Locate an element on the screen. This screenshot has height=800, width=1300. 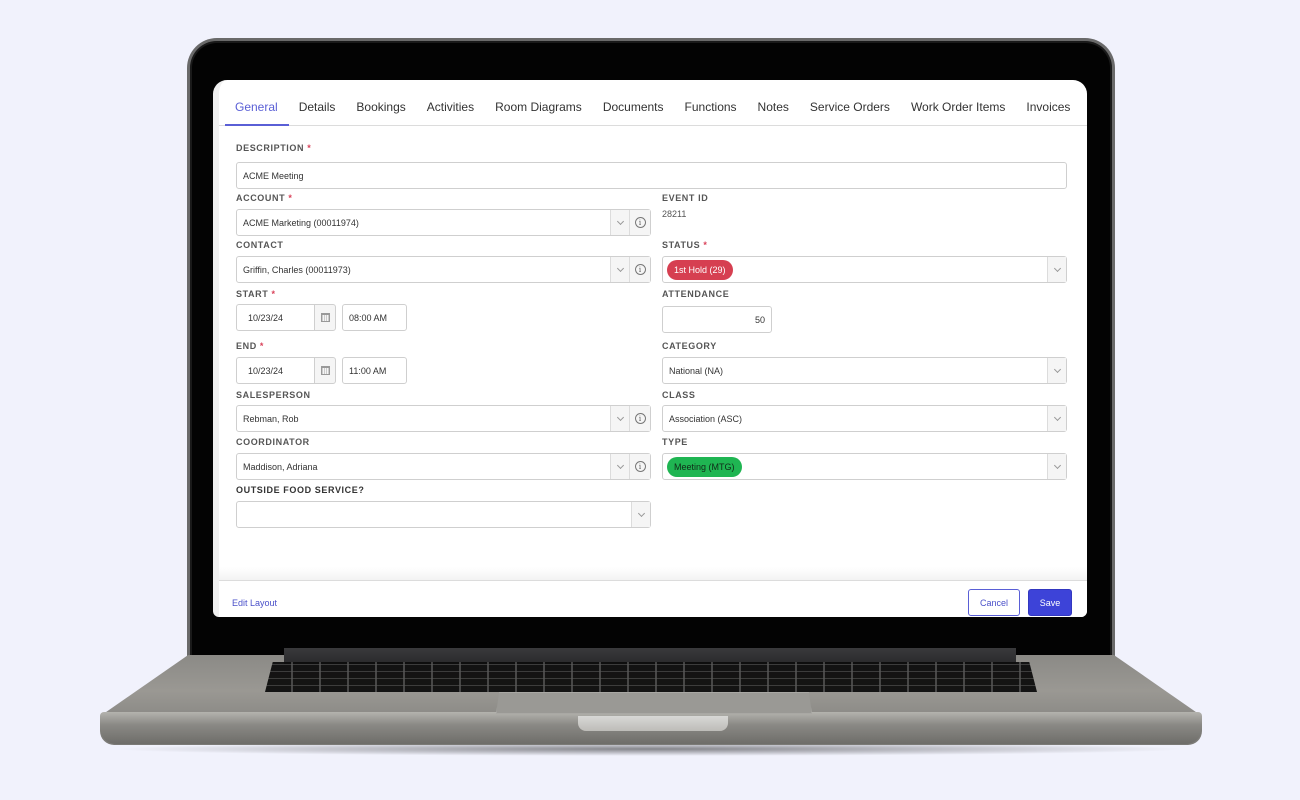
tab-work-order-items: Work Order Items is located at coordinates (958, 108).